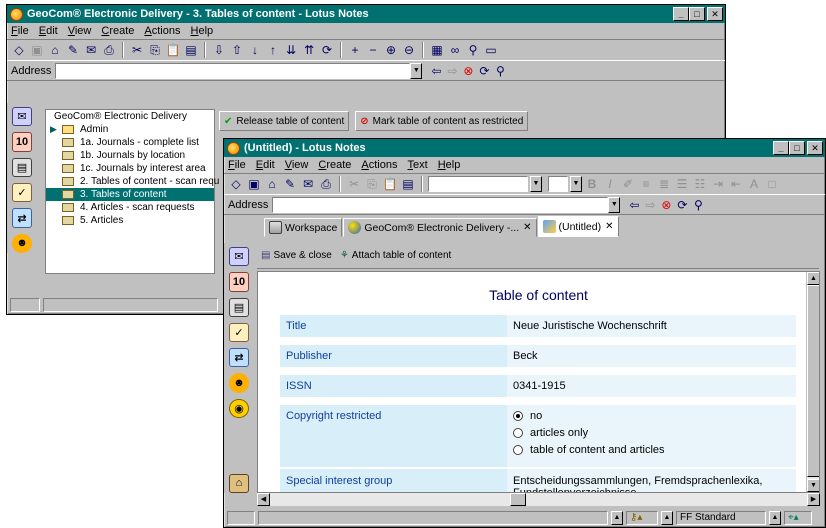 Image resolution: width=826 pixels, height=528 pixels. What do you see at coordinates (273, 50) in the screenshot?
I see `prev-icon: ↑` at bounding box center [273, 50].